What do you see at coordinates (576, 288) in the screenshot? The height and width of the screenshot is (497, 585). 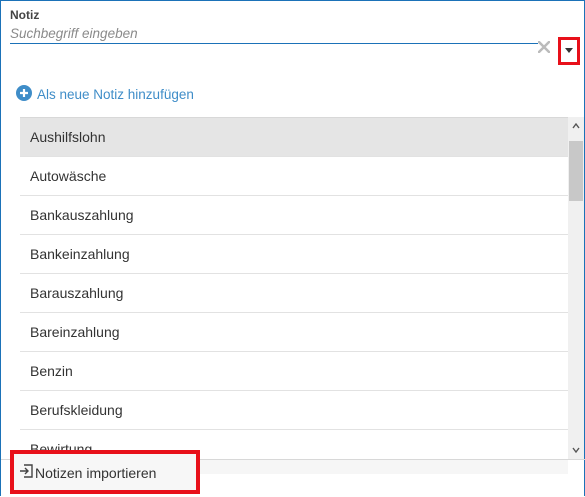 I see `list-scrollbar` at bounding box center [576, 288].